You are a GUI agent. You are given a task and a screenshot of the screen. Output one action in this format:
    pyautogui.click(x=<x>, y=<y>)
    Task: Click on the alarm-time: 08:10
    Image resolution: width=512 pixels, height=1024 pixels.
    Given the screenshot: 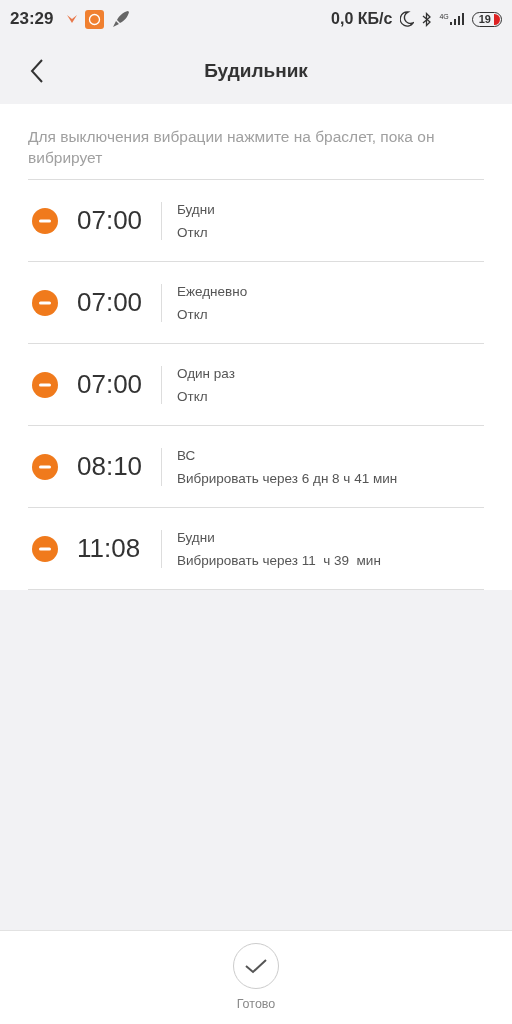 What is the action you would take?
    pyautogui.click(x=110, y=466)
    